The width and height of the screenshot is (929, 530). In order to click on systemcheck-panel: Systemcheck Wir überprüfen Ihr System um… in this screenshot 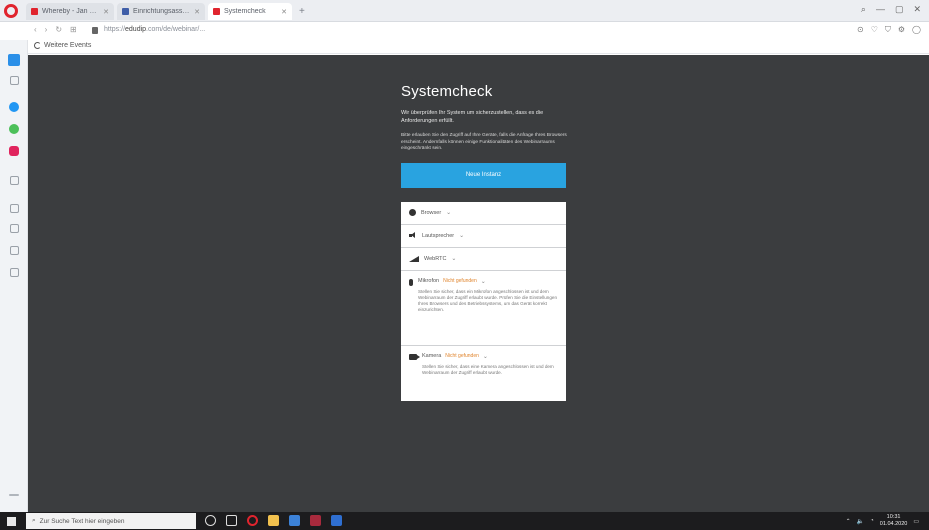, I will do `click(484, 242)`.